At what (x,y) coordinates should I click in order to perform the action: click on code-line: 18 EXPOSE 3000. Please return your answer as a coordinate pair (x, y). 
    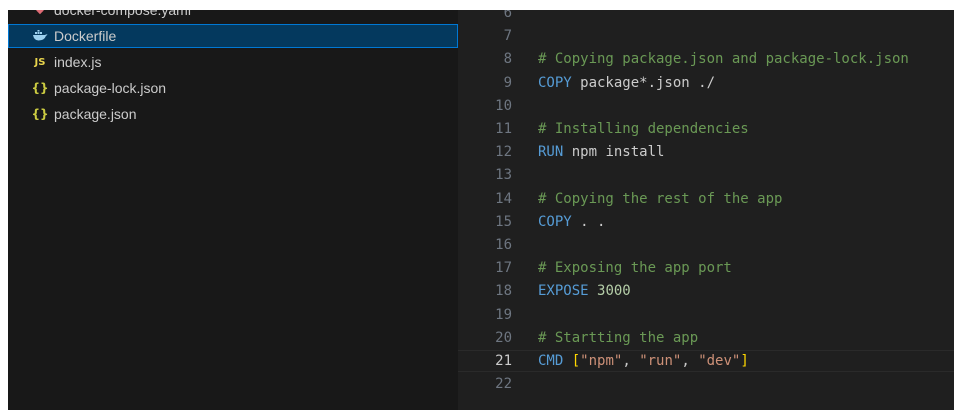
    Looking at the image, I should click on (706, 291).